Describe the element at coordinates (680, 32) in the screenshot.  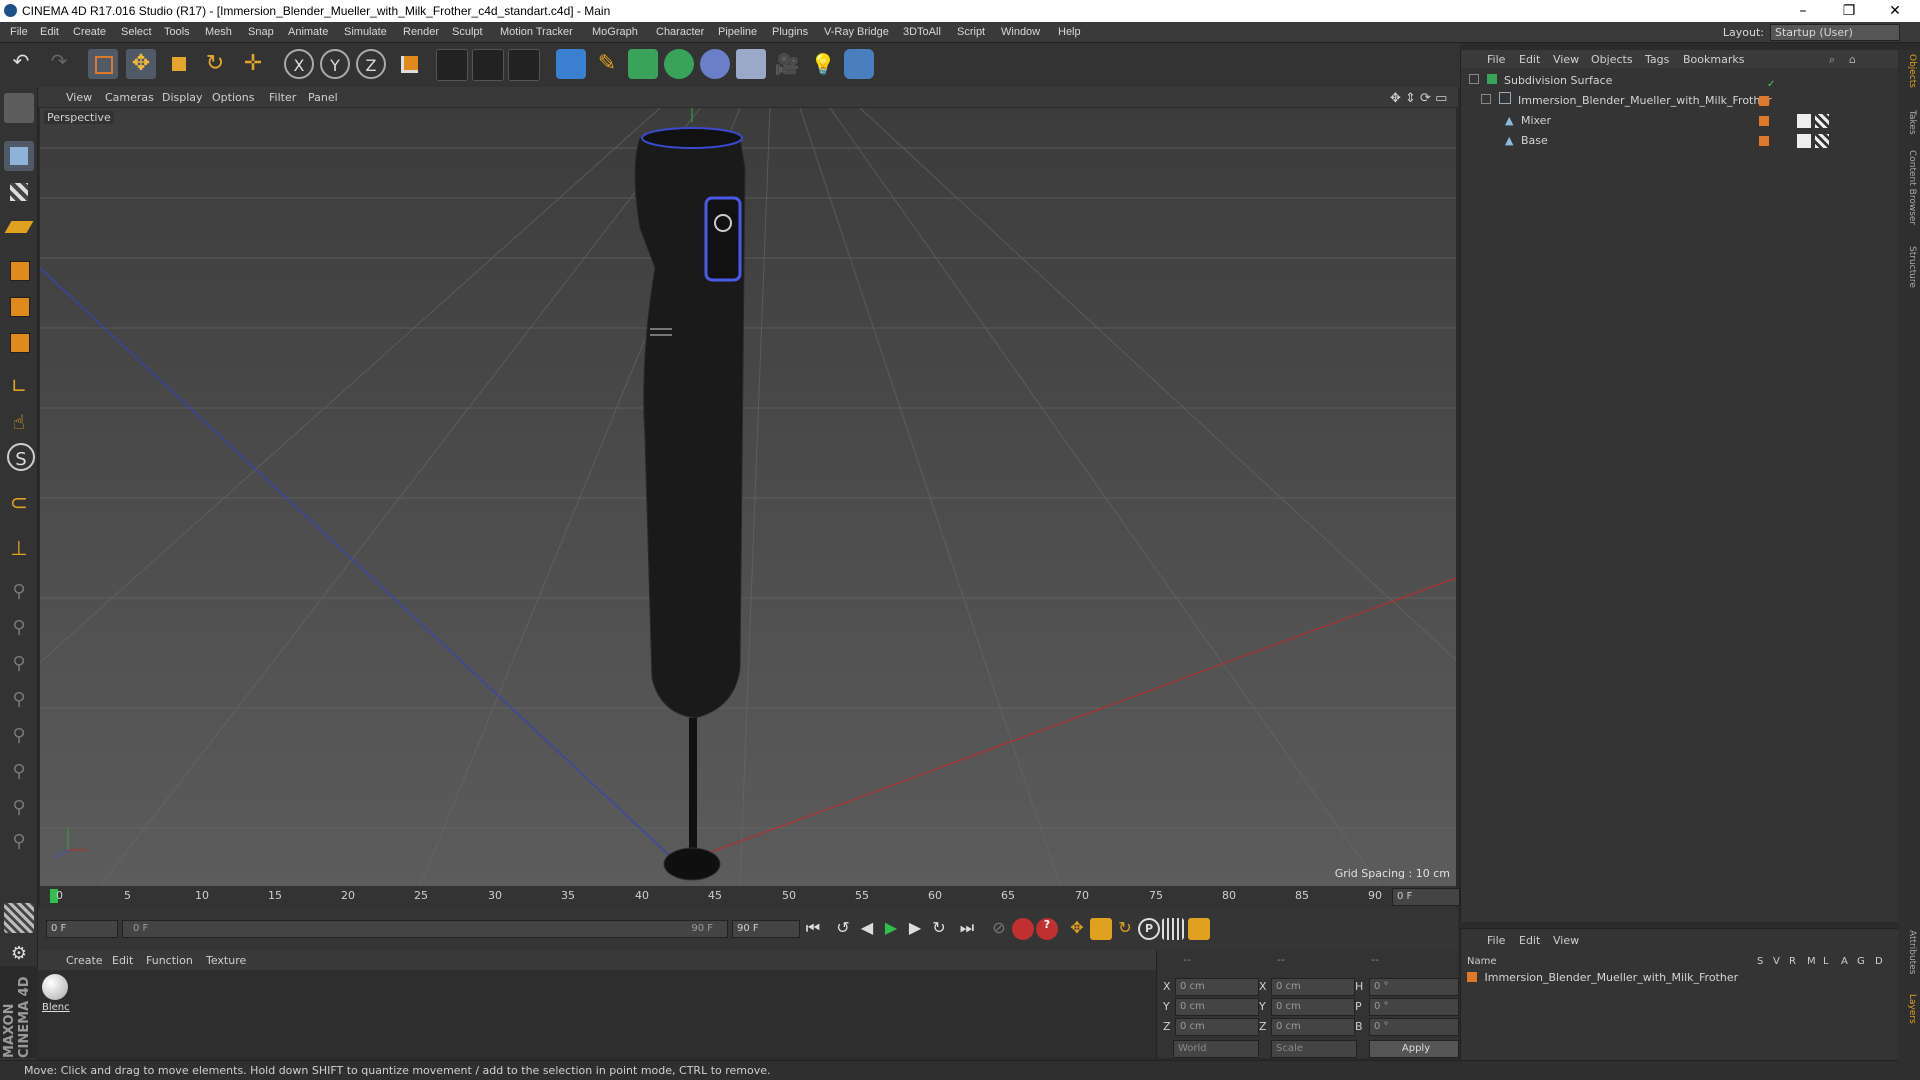
I see `menu-character: Character` at that location.